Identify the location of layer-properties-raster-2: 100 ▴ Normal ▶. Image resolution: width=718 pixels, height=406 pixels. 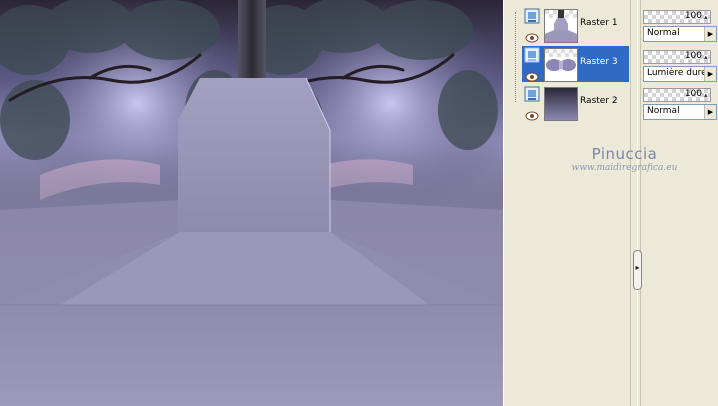
(680, 104).